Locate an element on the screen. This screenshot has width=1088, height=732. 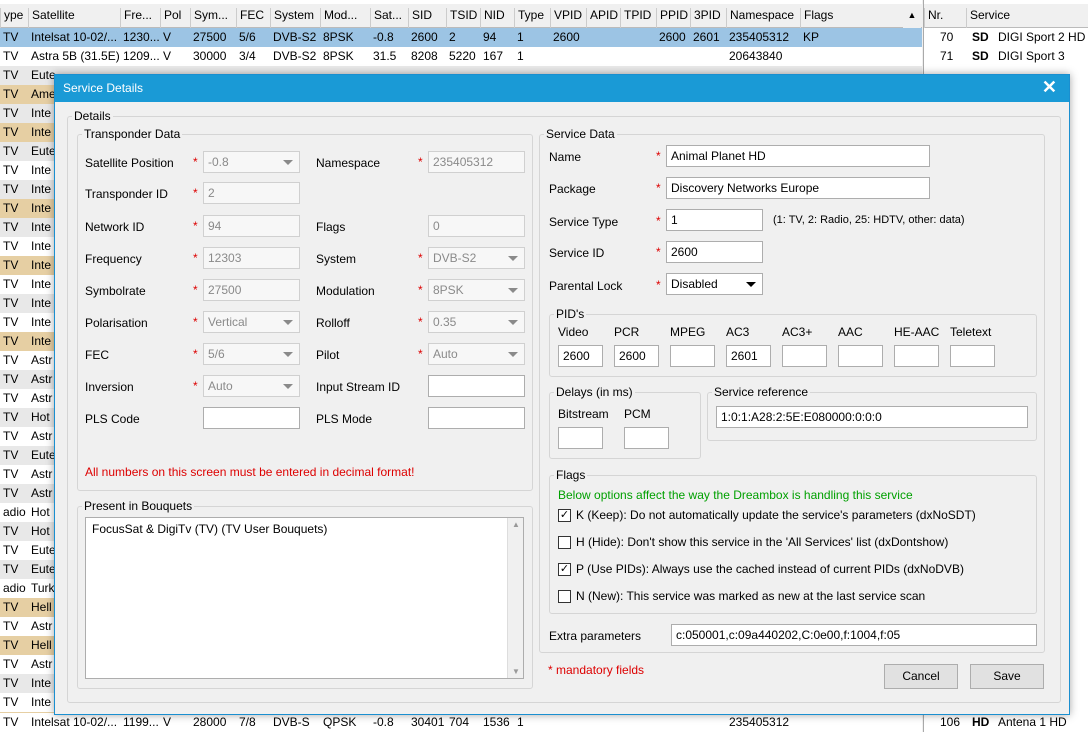
package-input: Discovery Networks Europe is located at coordinates (798, 188).